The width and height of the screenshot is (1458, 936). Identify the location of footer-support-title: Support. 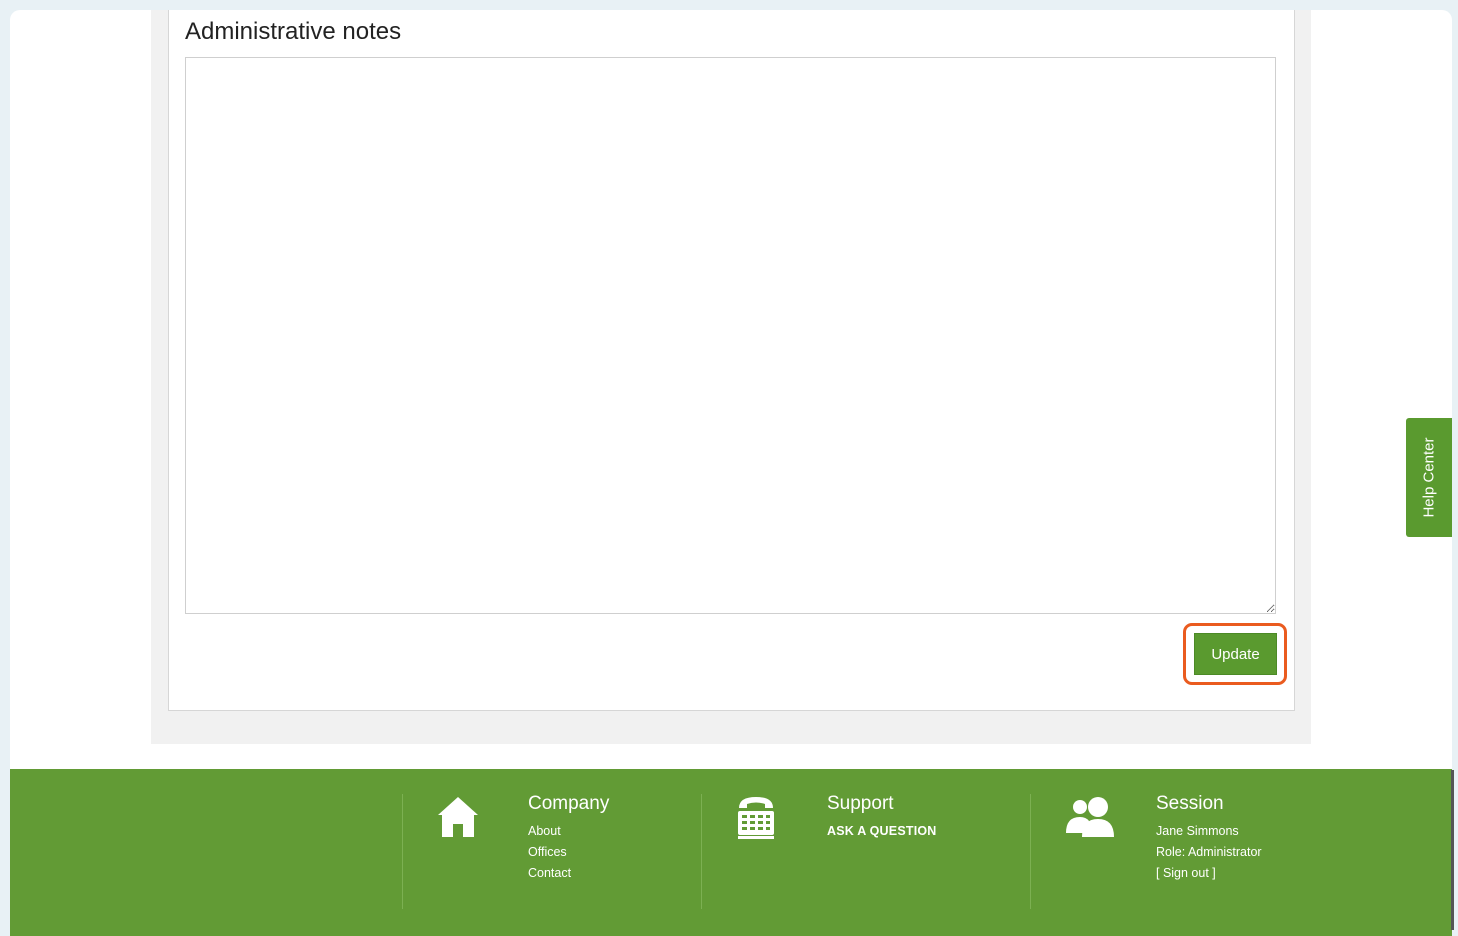
(860, 803).